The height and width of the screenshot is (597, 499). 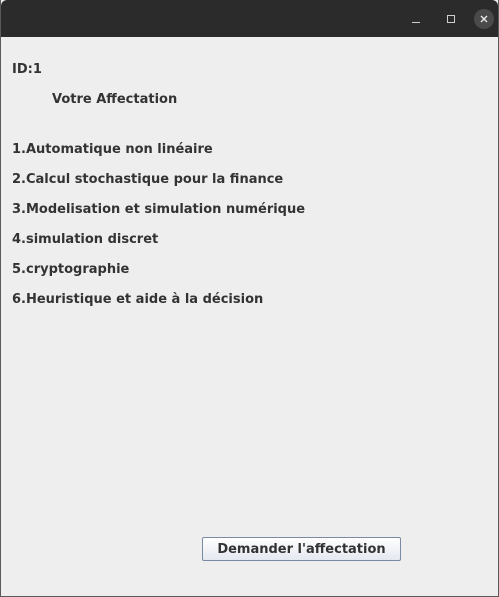 I want to click on close-icon, so click(x=484, y=19).